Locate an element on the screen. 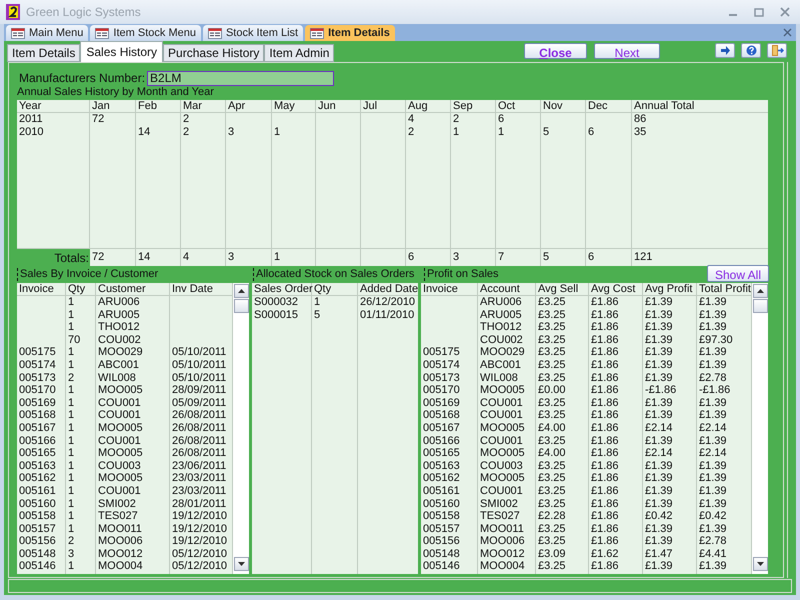  table-cell-text: 005160 is located at coordinates (441, 504).